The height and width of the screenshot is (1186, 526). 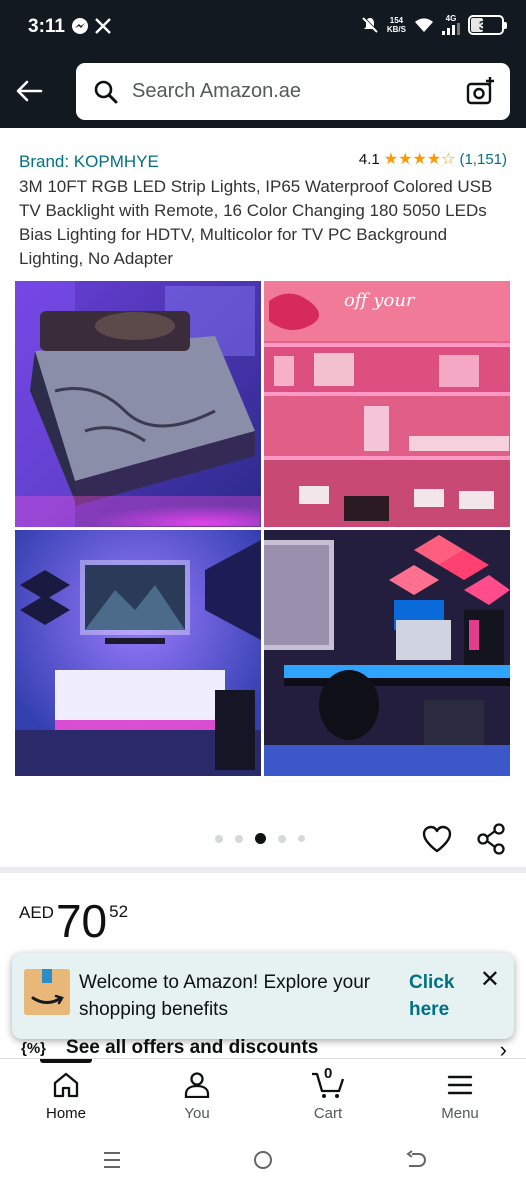 I want to click on system-nav-bar, so click(x=263, y=1158).